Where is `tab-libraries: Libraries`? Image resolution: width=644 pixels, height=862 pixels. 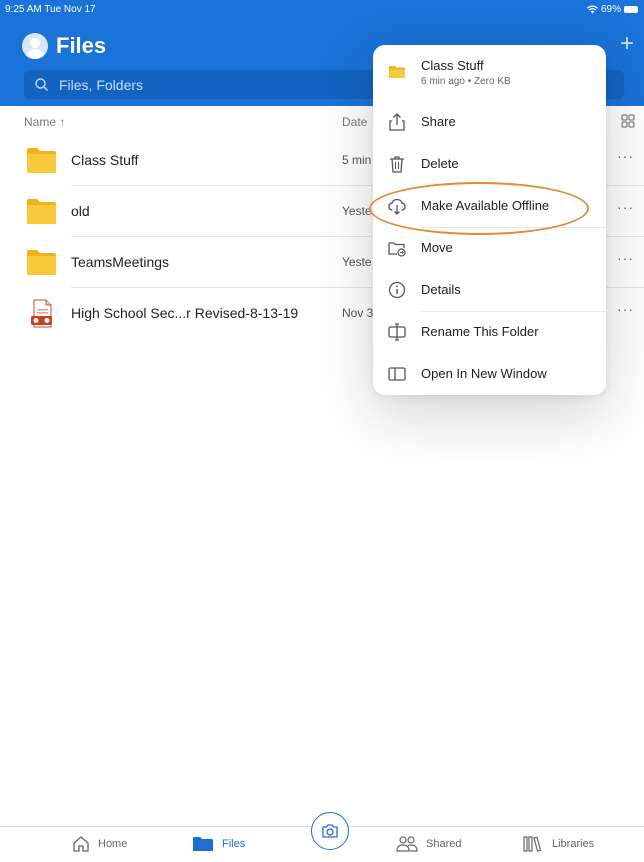
tab-libraries: Libraries is located at coordinates (558, 844).